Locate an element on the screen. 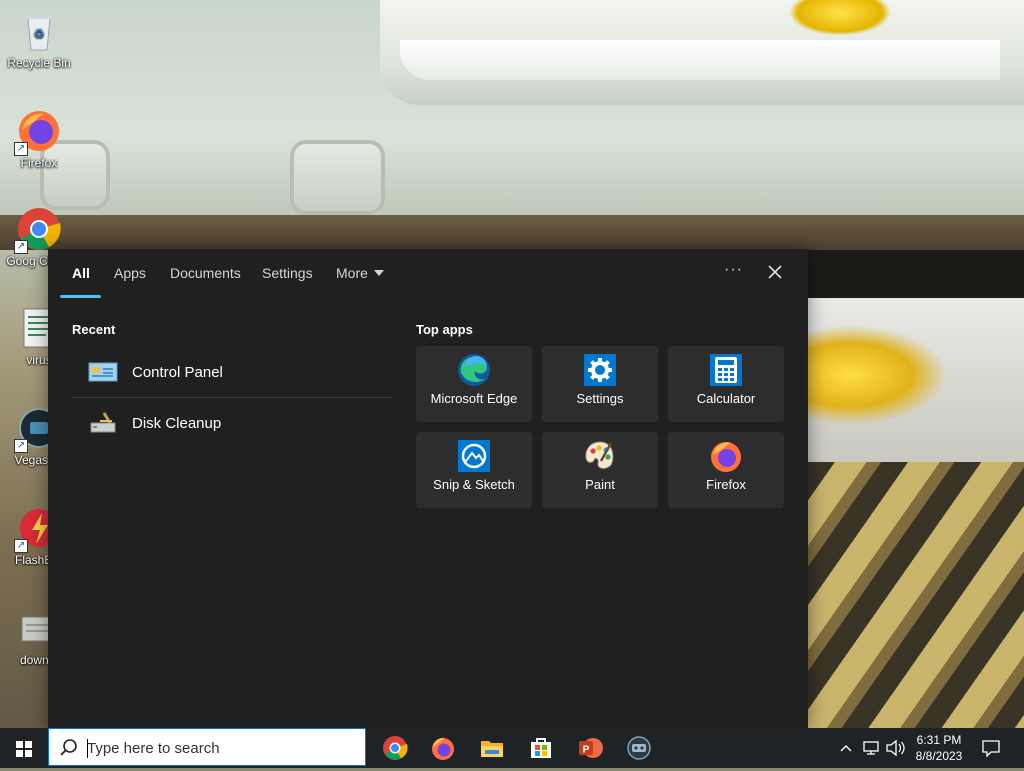 The height and width of the screenshot is (771, 1024). show-hidden-icons-button is located at coordinates (846, 748).